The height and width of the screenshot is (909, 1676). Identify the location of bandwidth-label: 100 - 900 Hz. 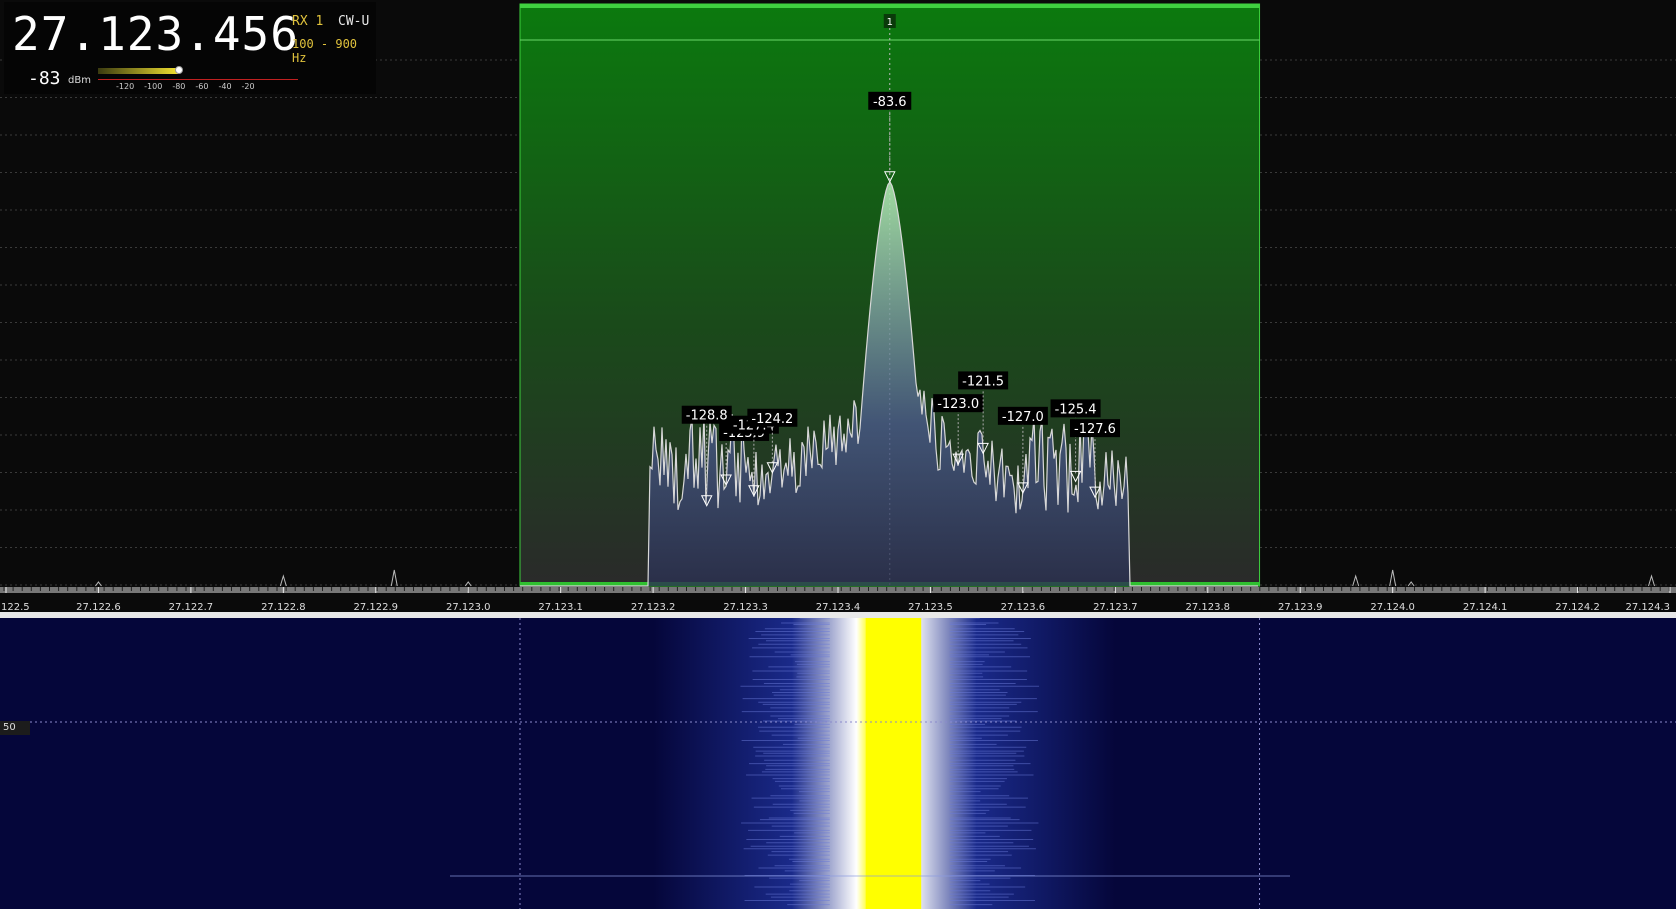
(334, 51).